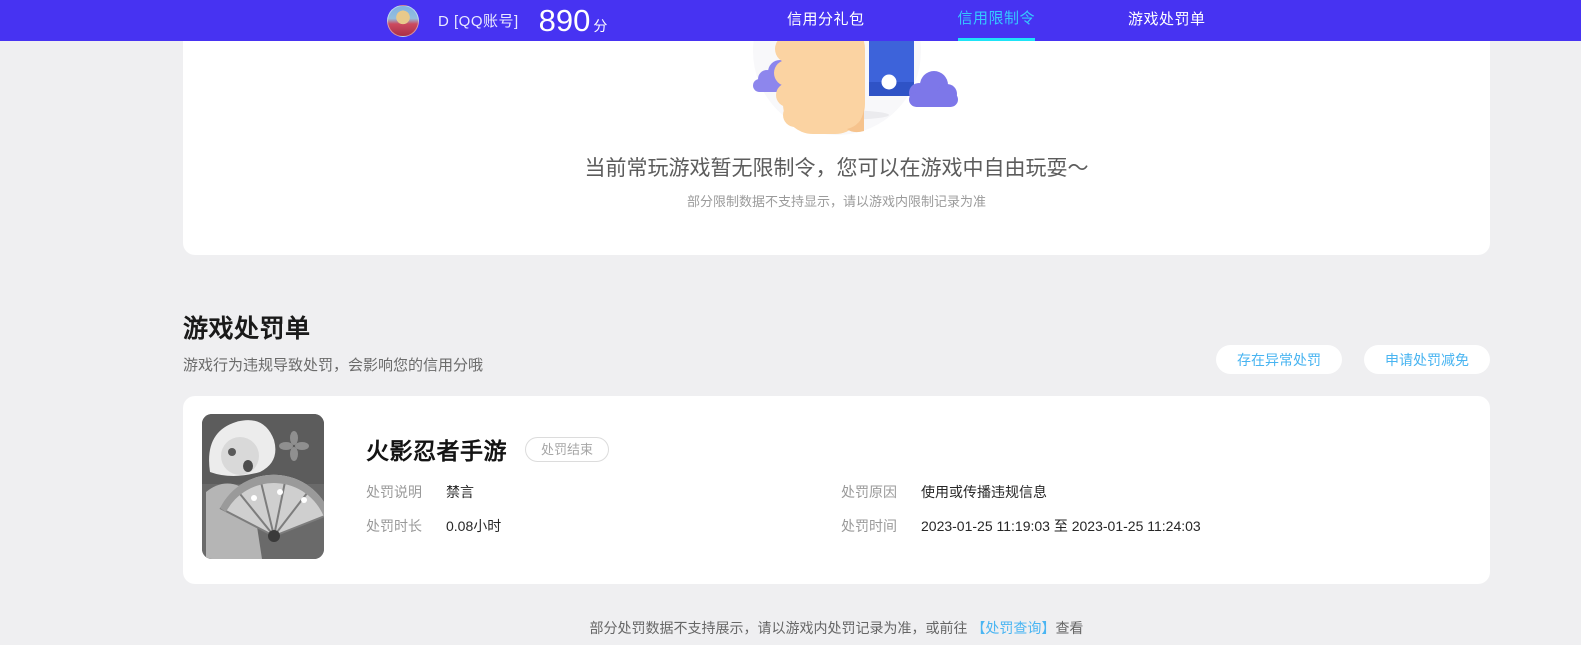 This screenshot has height=645, width=1581. What do you see at coordinates (567, 449) in the screenshot?
I see `status-badge: 处罚结束` at bounding box center [567, 449].